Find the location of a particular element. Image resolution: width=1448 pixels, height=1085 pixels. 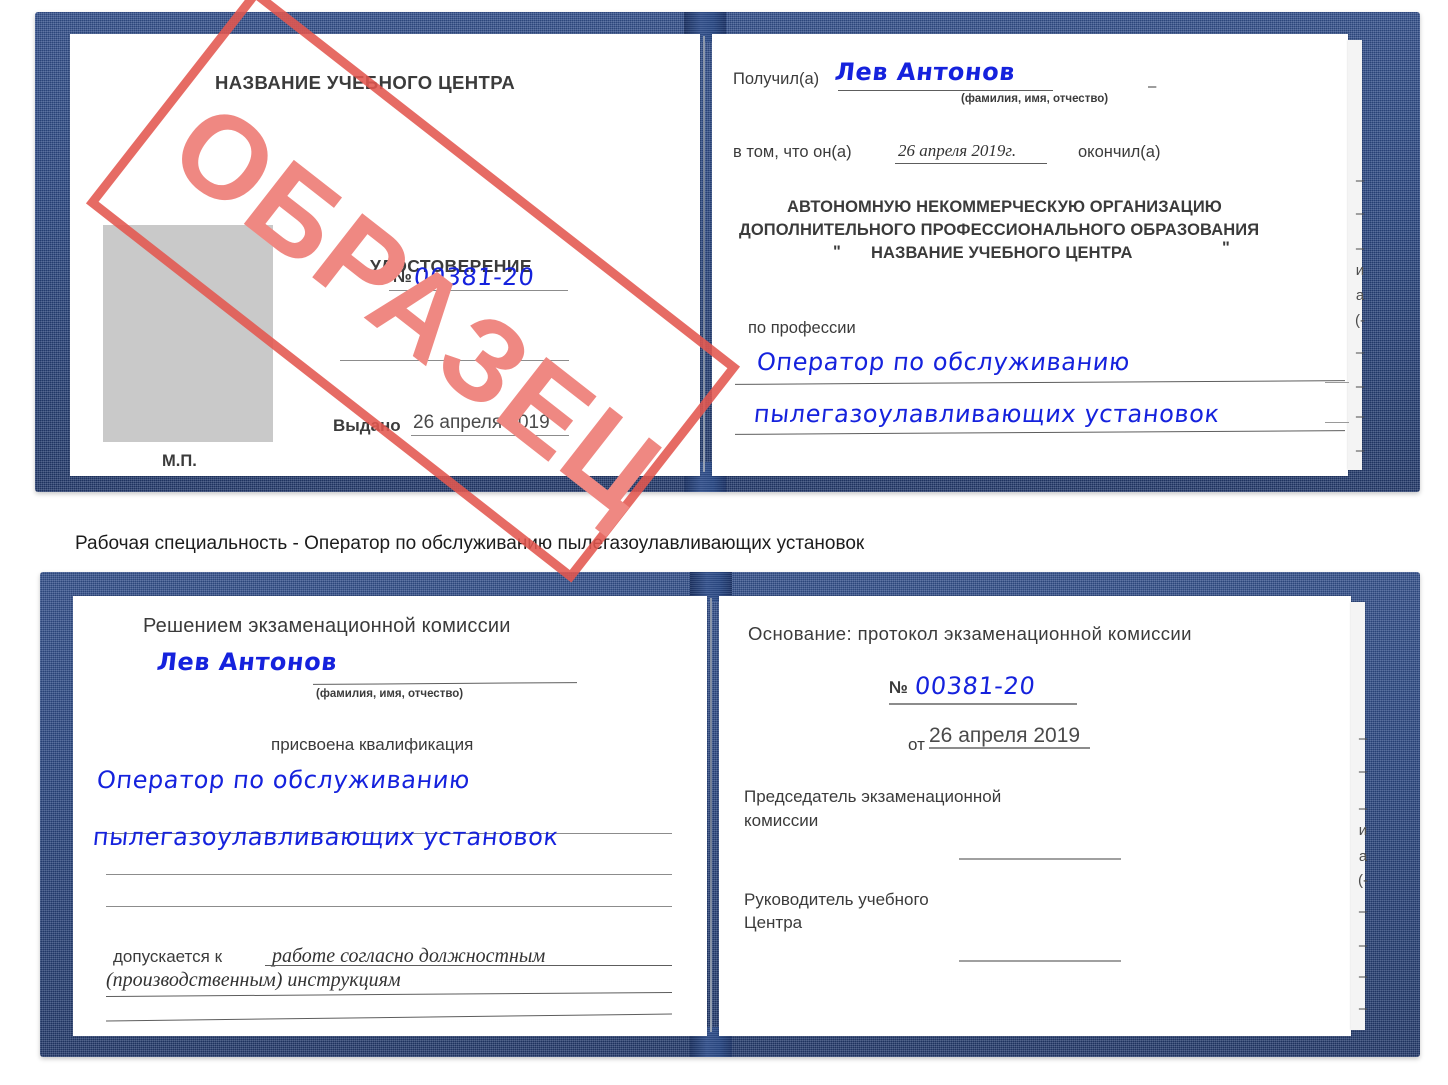

bottom-left-blank-rule1 is located at coordinates (389, 906).